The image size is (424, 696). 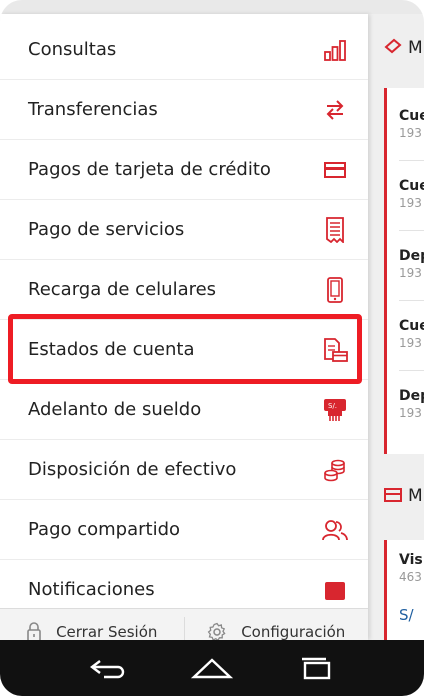 What do you see at coordinates (393, 496) in the screenshot?
I see `card-icon` at bounding box center [393, 496].